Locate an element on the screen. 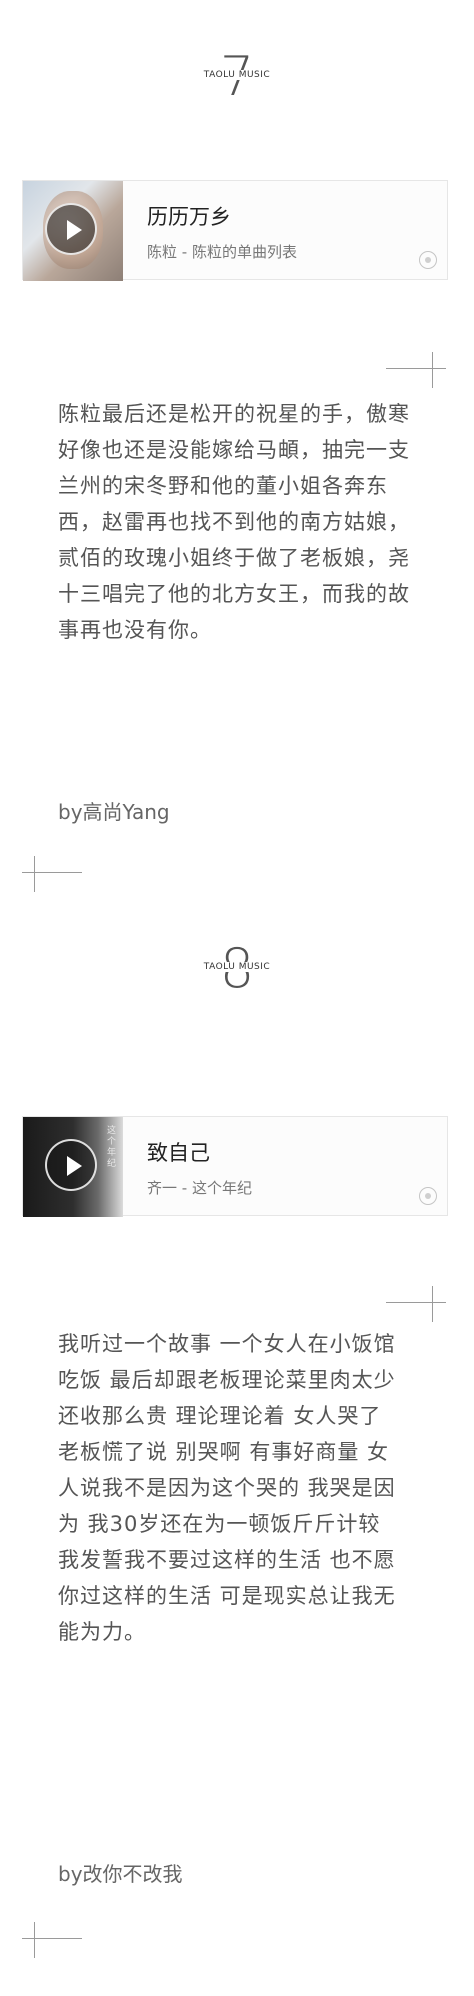 The width and height of the screenshot is (474, 1996). song-title: 致自己 is located at coordinates (178, 1153).